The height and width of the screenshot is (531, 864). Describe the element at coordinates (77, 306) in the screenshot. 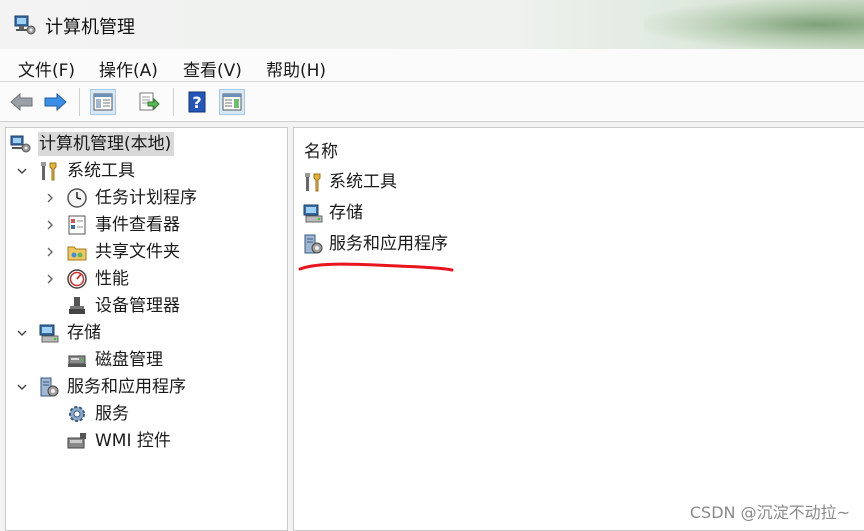

I see `device-manager-icon` at that location.